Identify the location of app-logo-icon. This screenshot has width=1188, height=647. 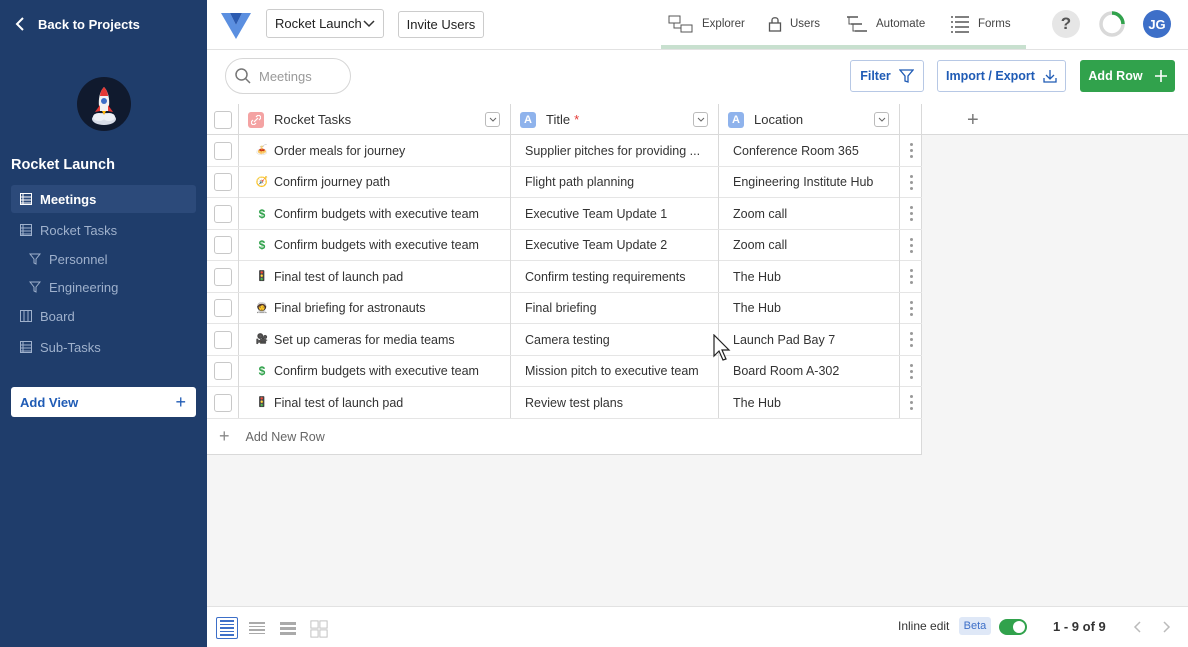
(236, 25).